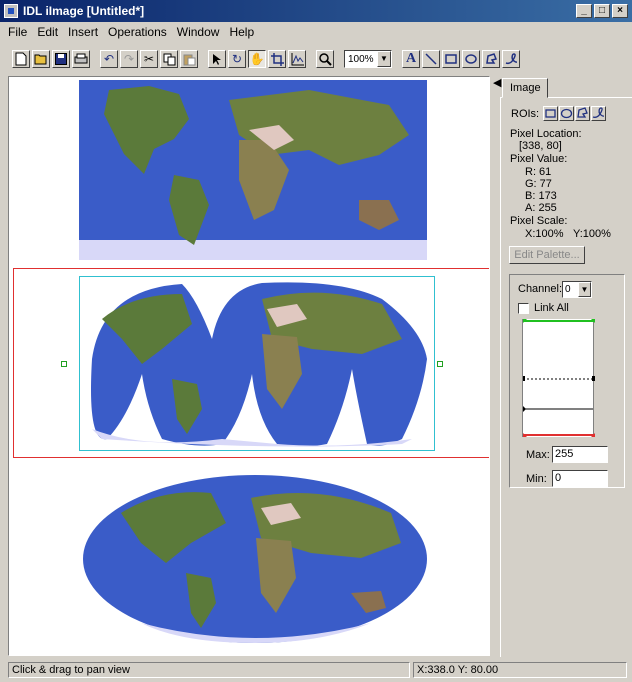 This screenshot has height=682, width=632. Describe the element at coordinates (47, 32) in the screenshot. I see `menu-edit: Edit` at that location.